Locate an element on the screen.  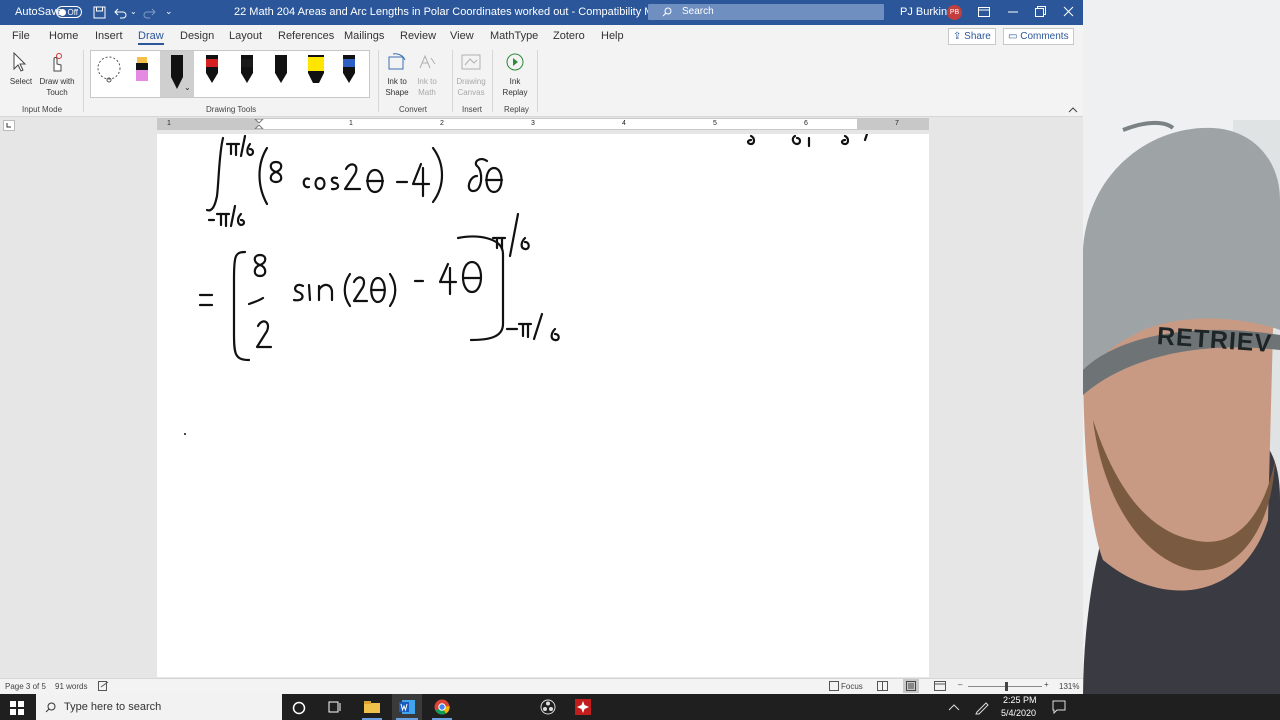
ink-replay-icon is located at coordinates (515, 62).